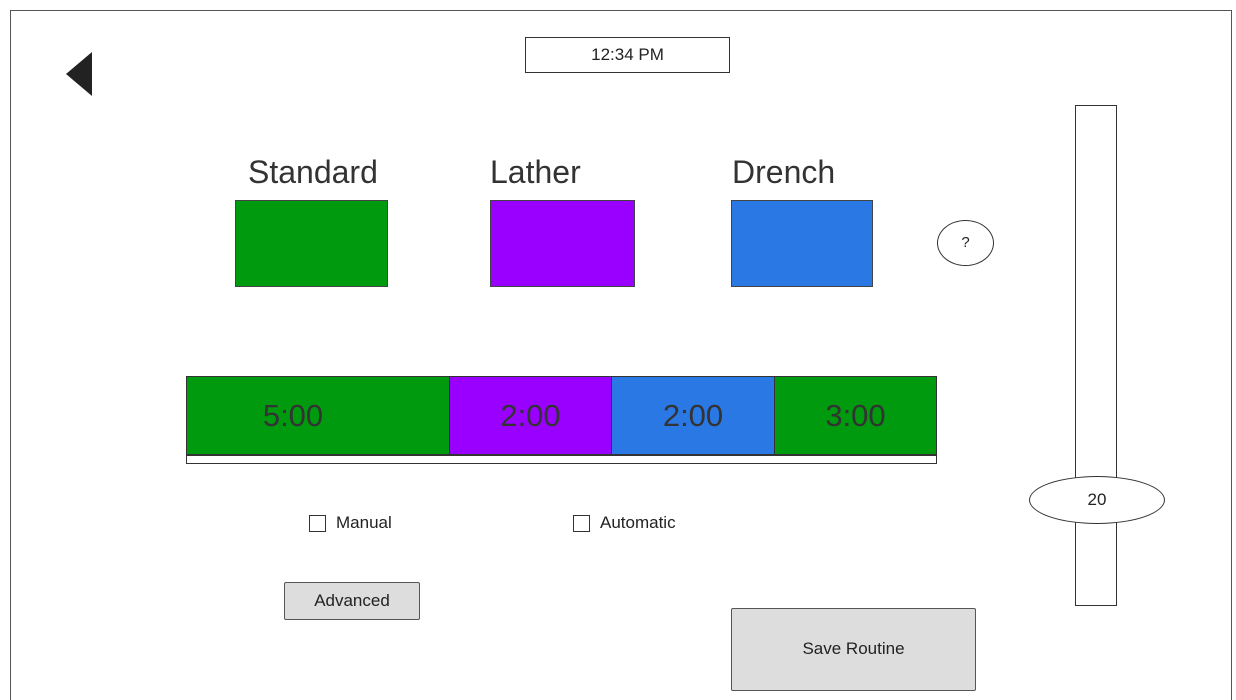 This screenshot has height=700, width=1236. I want to click on mode-swatch-standard, so click(311, 243).